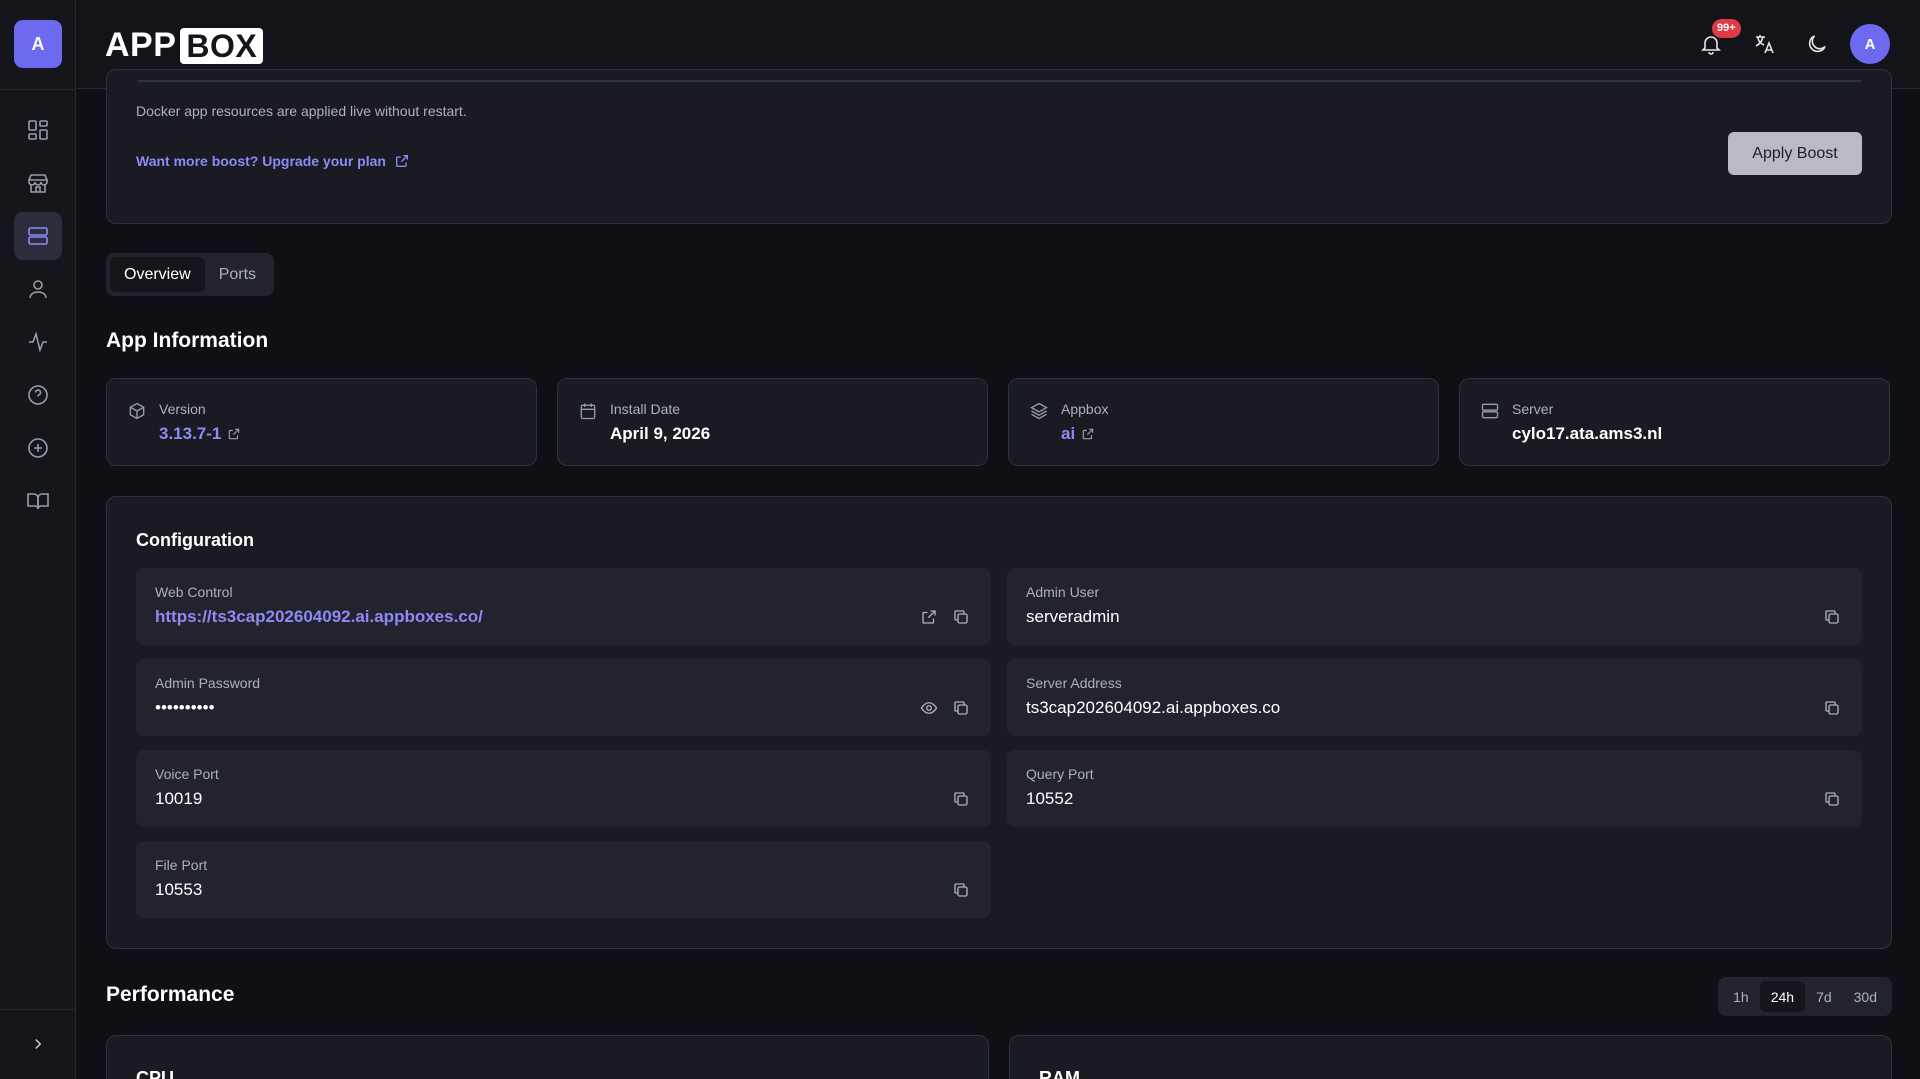 This screenshot has height=1079, width=1920. I want to click on apply-boost-button: Apply Boost, so click(1795, 153).